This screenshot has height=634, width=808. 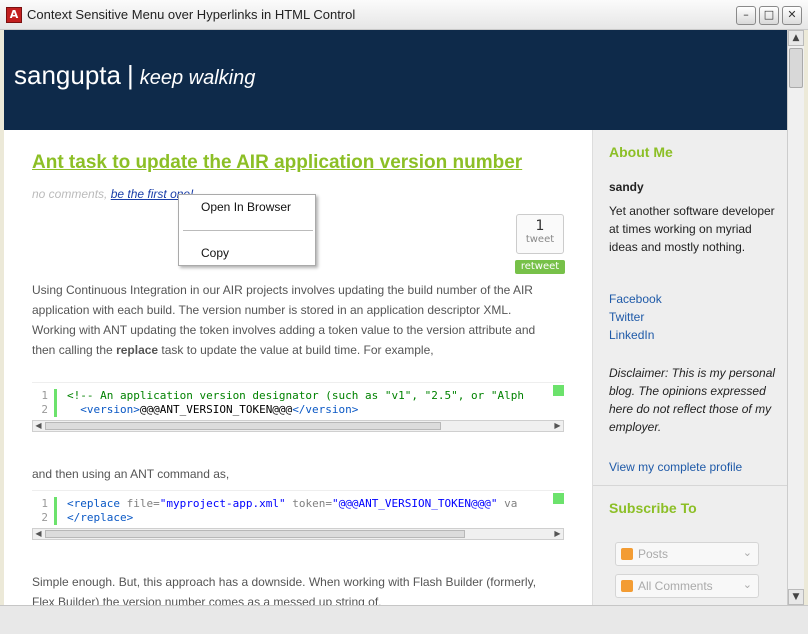 I want to click on subscribe-comments-dropdown: All Comments ⌄, so click(x=687, y=586).